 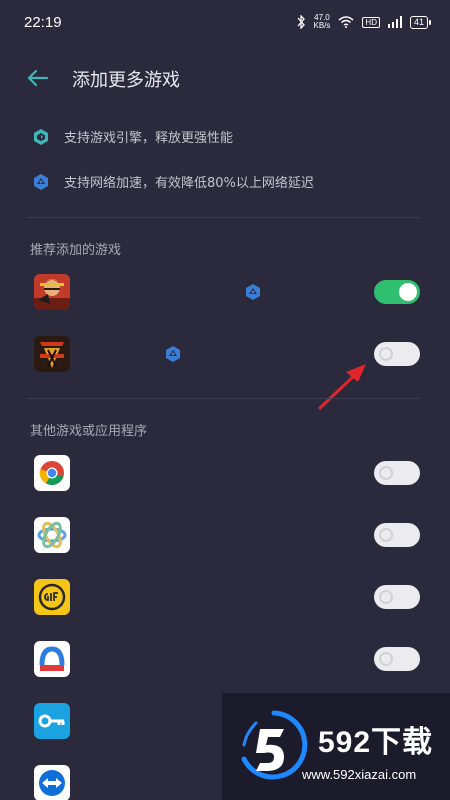 I want to click on one-piece-game-icon, so click(x=52, y=292).